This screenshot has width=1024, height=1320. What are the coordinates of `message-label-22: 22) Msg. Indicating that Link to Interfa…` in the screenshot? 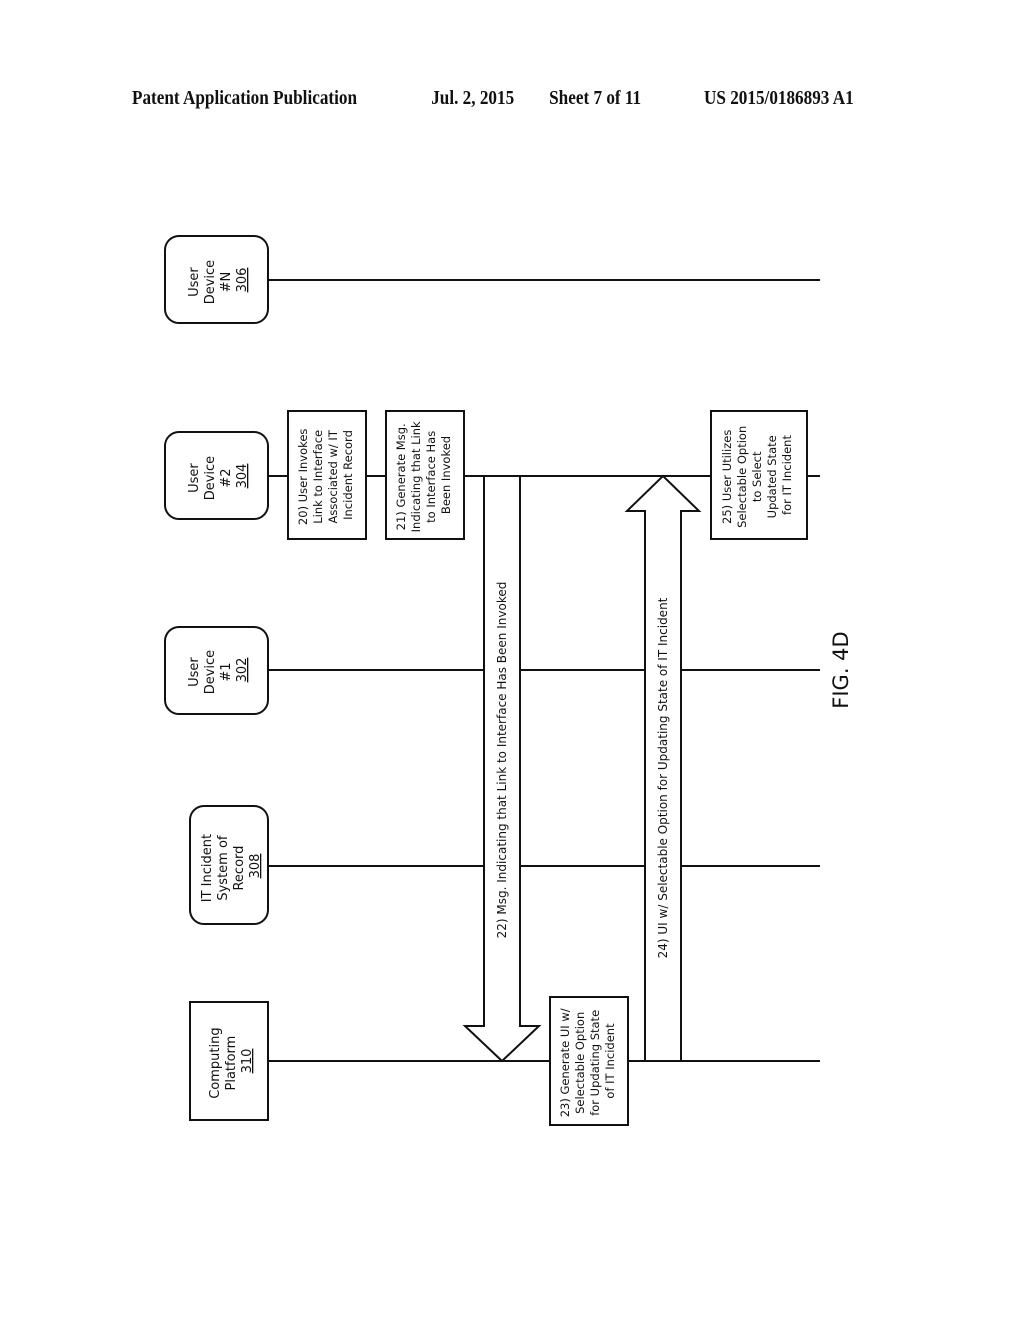 It's located at (502, 760).